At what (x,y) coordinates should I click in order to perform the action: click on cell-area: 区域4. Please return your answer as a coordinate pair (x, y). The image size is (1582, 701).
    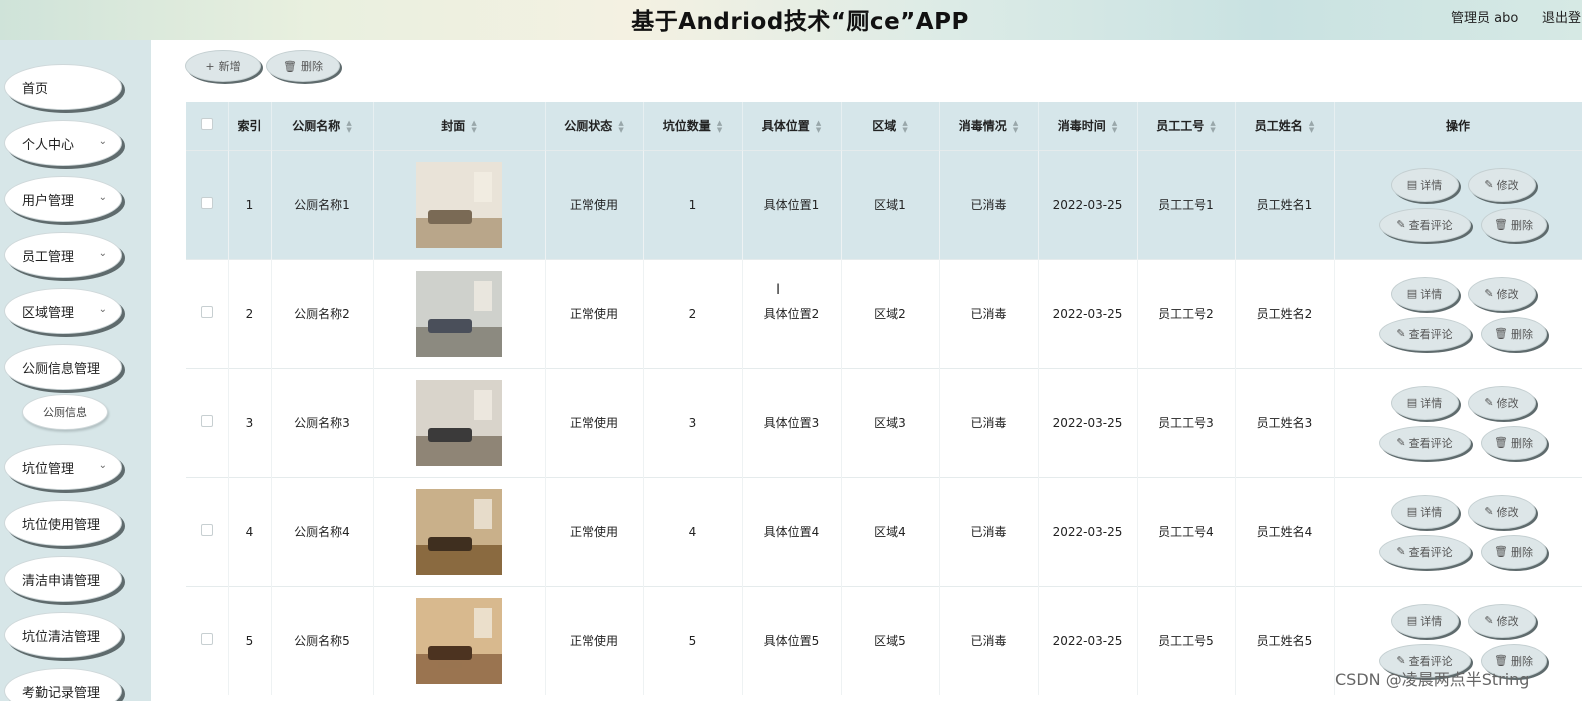
    Looking at the image, I should click on (890, 531).